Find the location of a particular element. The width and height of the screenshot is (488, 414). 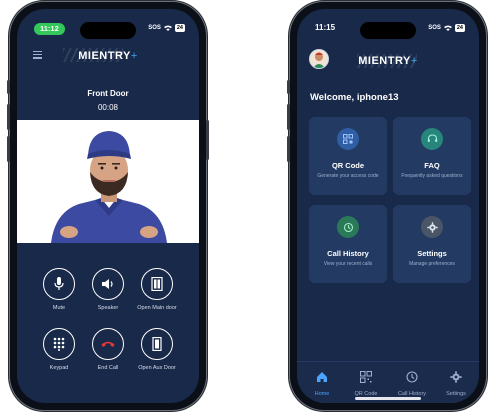

status-bar: 11:15 SOS 24 is located at coordinates (388, 28).